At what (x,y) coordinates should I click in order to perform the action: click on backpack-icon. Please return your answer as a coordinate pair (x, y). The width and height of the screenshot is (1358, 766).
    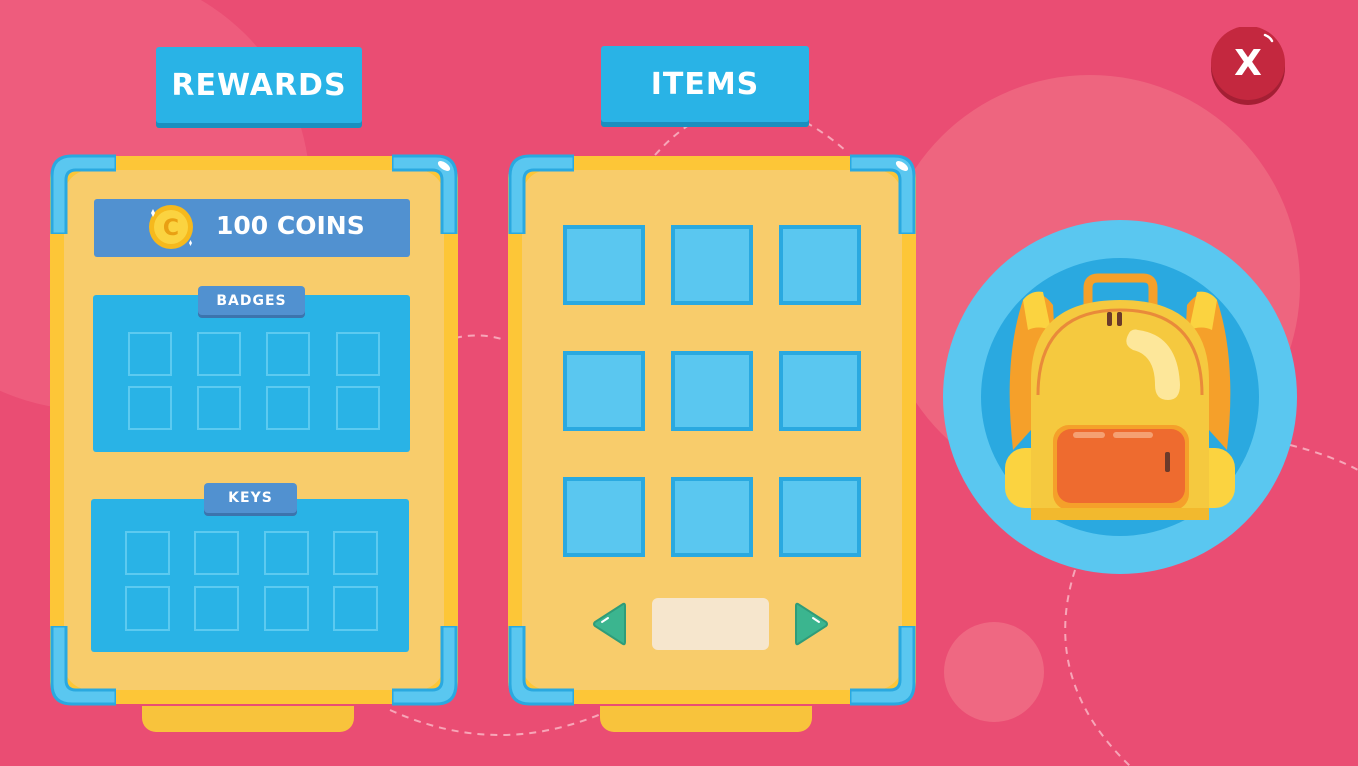
    Looking at the image, I should click on (1120, 397).